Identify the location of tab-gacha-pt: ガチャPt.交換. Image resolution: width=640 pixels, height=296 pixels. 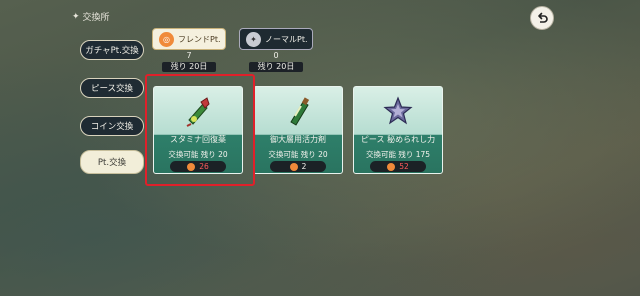
(112, 50).